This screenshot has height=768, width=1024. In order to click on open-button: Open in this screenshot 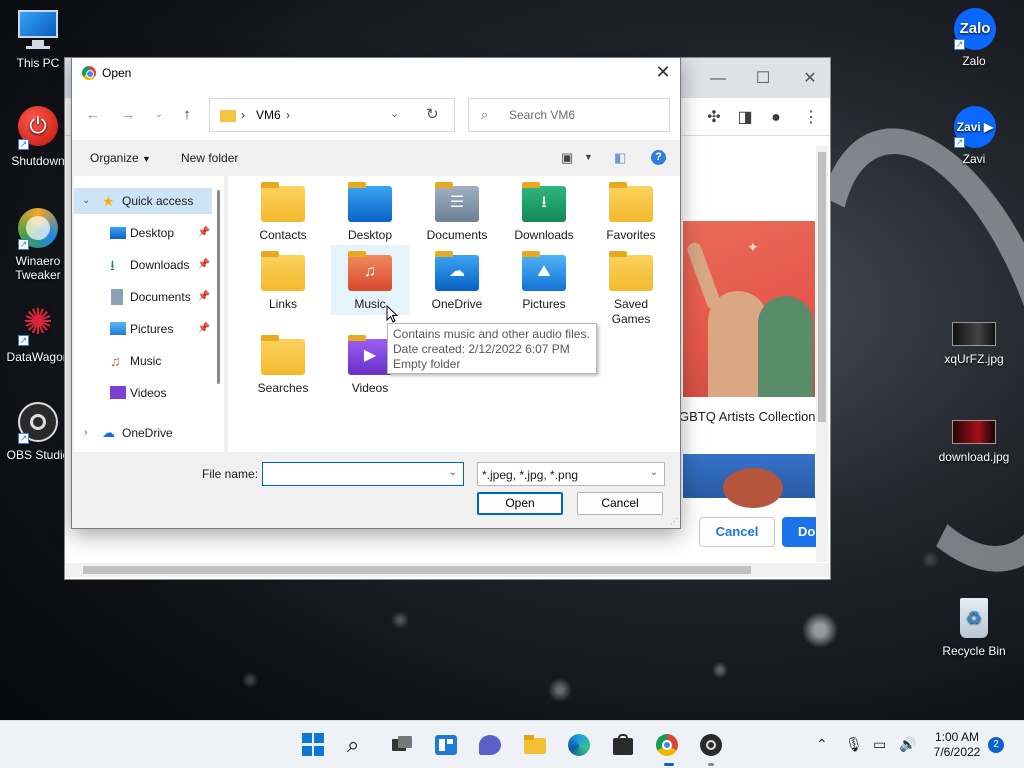, I will do `click(520, 503)`.